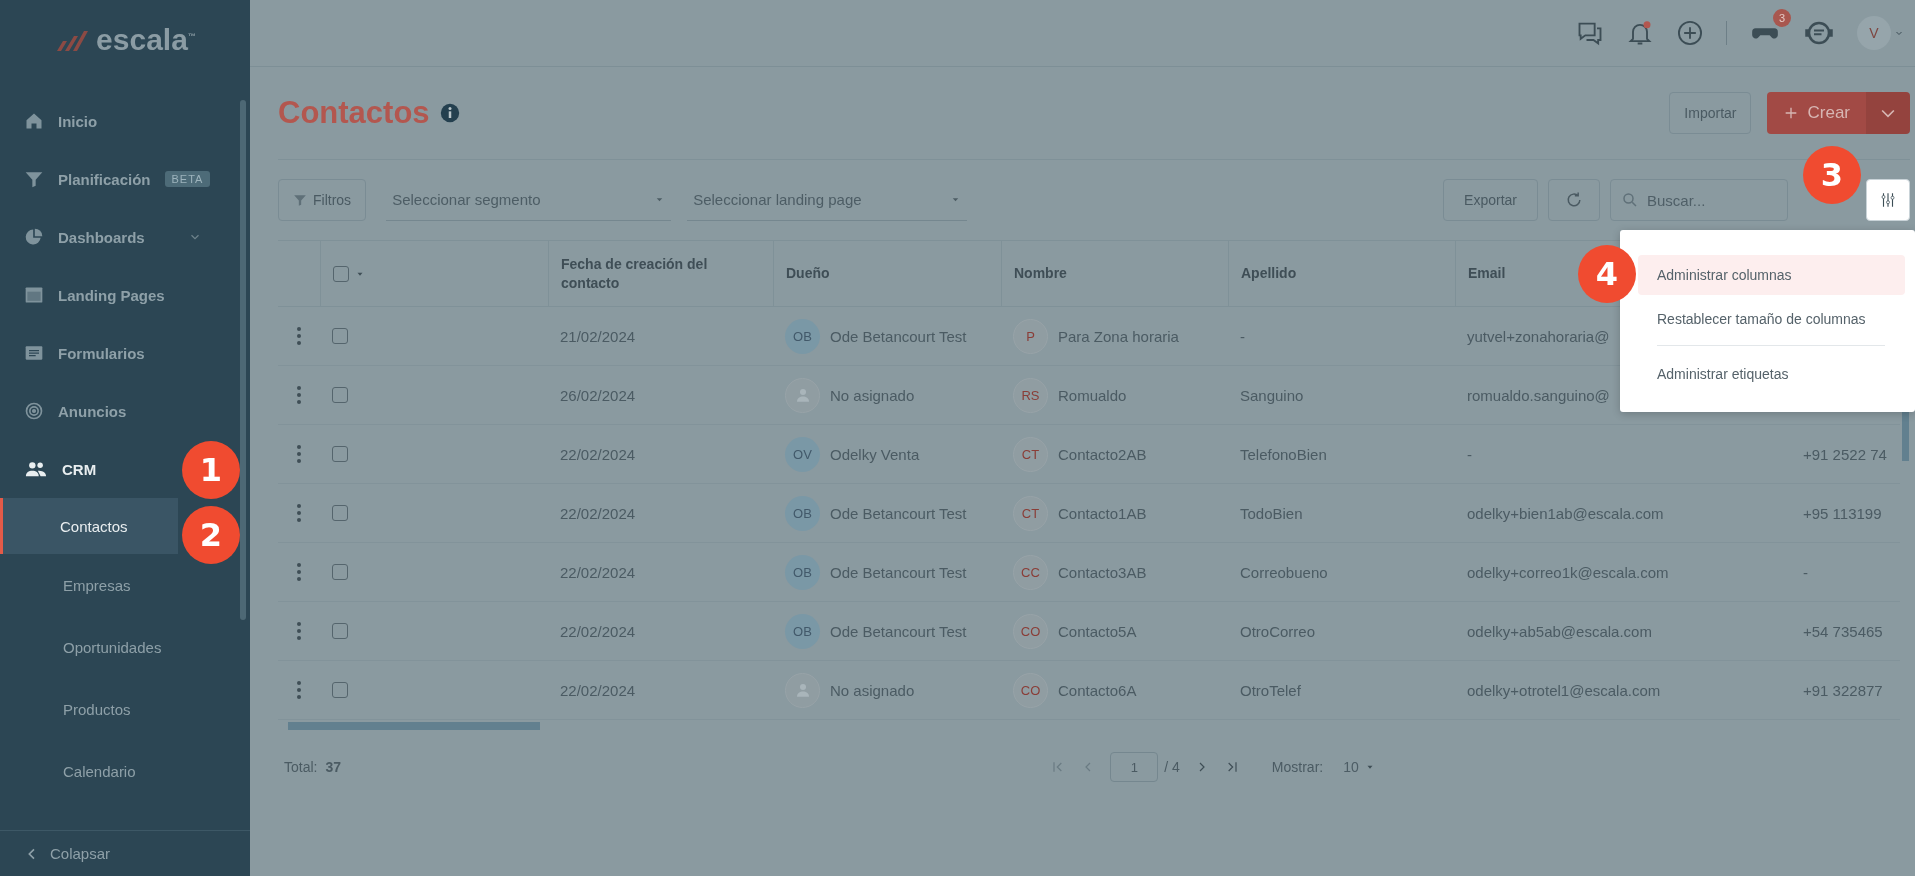  What do you see at coordinates (1771, 319) in the screenshot?
I see `menu-item: Restablecer tamaño de columnas` at bounding box center [1771, 319].